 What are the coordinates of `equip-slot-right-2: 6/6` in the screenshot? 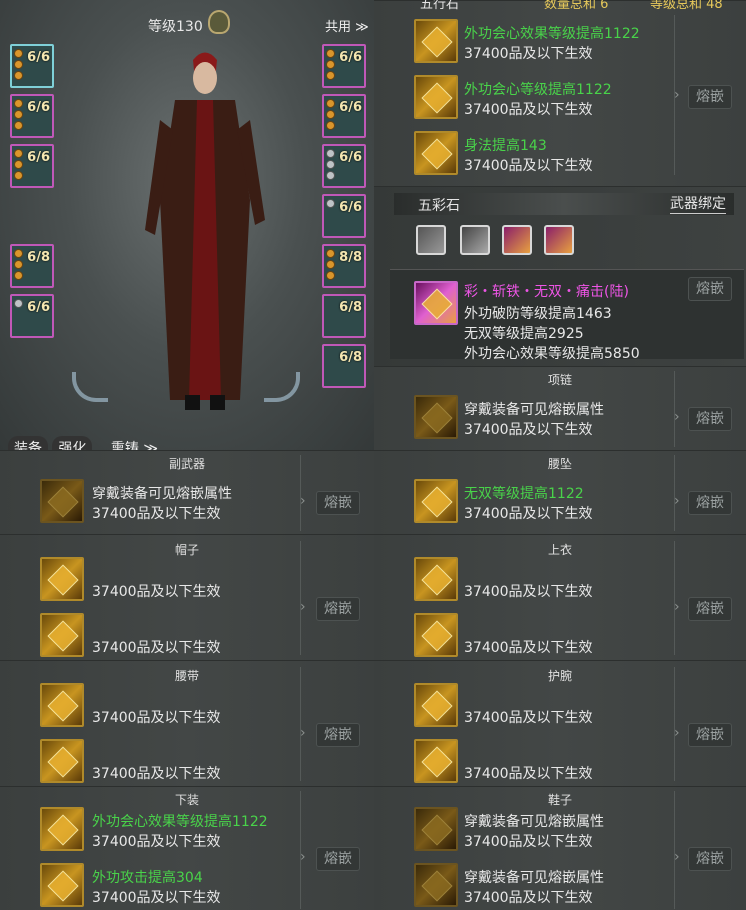 It's located at (344, 116).